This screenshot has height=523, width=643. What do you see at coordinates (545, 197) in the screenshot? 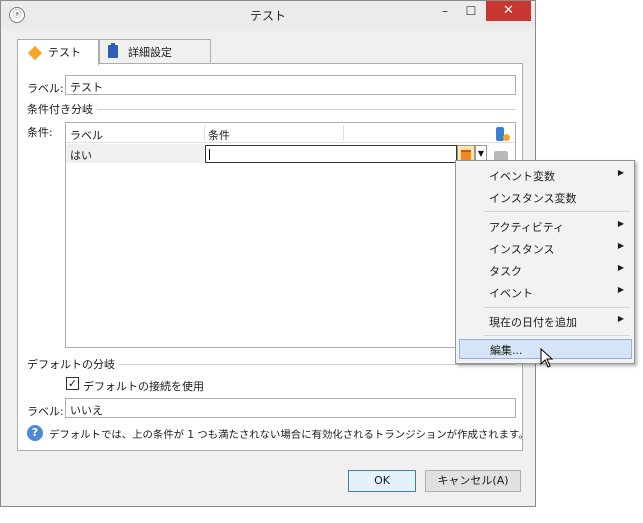
I see `menu-item-instance-variables: インスタンス変数` at bounding box center [545, 197].